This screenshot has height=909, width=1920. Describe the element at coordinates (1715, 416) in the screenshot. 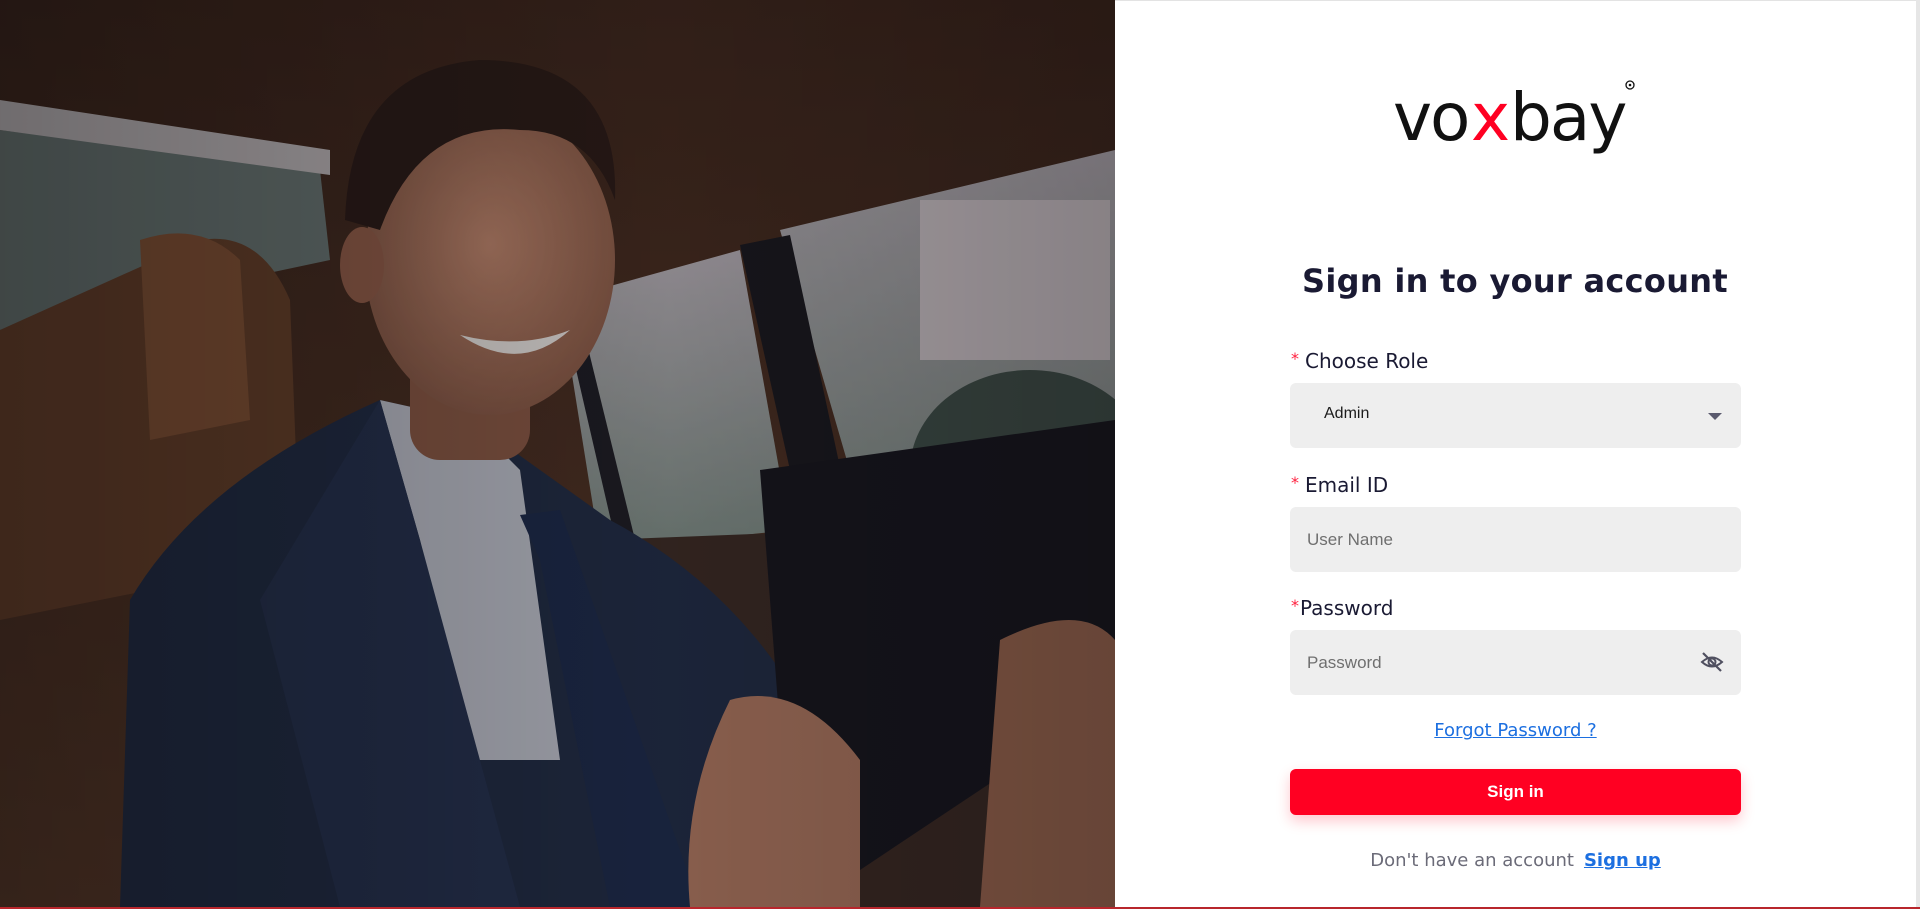

I see `chevron-down-icon` at that location.